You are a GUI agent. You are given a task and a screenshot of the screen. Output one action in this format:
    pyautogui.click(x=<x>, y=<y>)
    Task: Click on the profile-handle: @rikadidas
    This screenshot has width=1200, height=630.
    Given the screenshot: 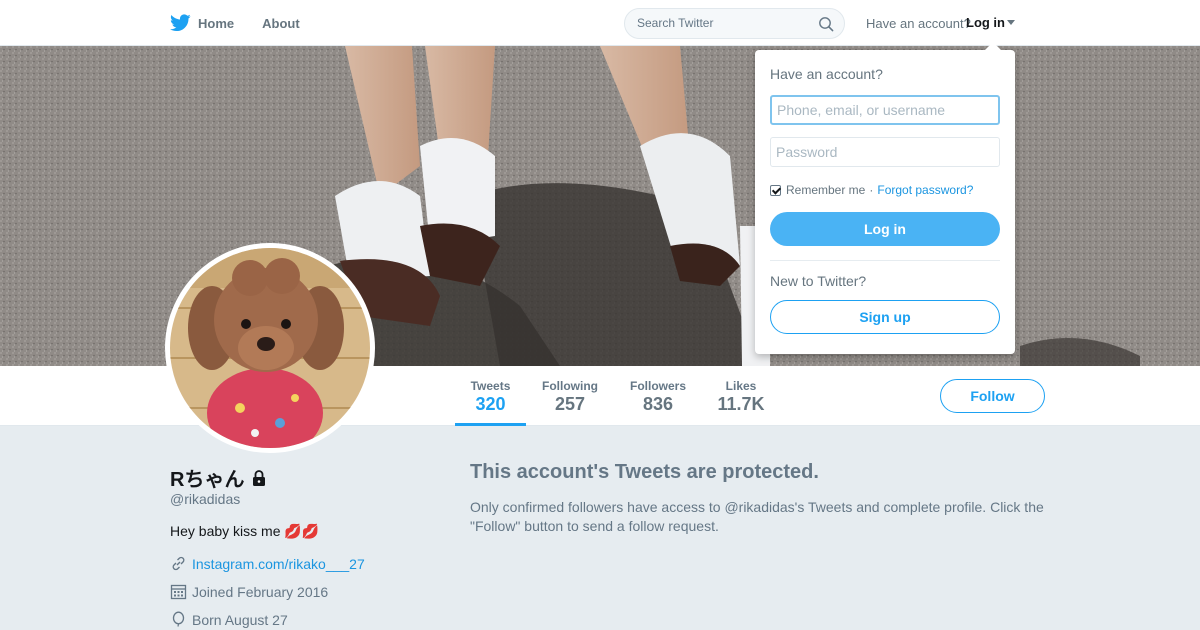 What is the action you would take?
    pyautogui.click(x=205, y=499)
    